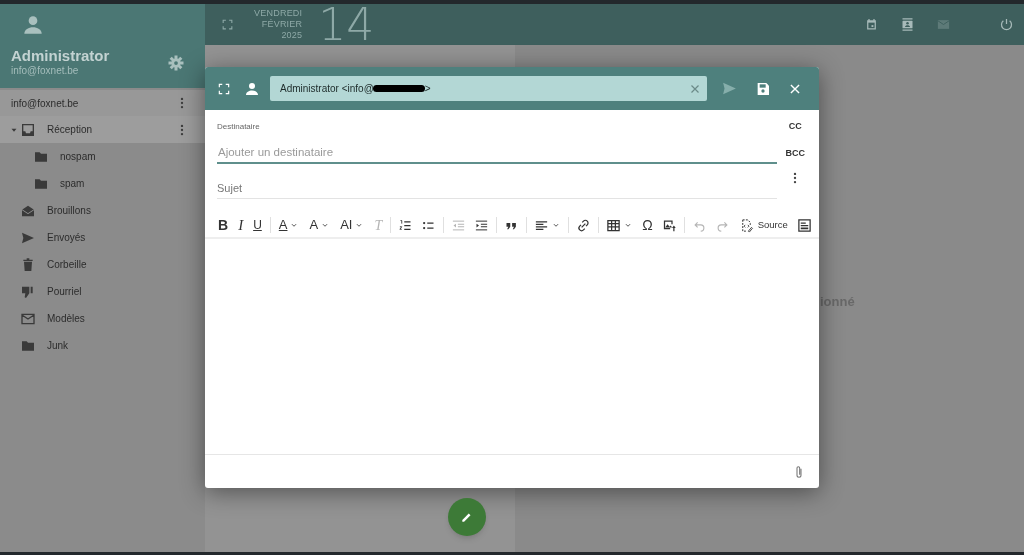 This screenshot has width=1024, height=555. I want to click on inbox-icon, so click(28, 129).